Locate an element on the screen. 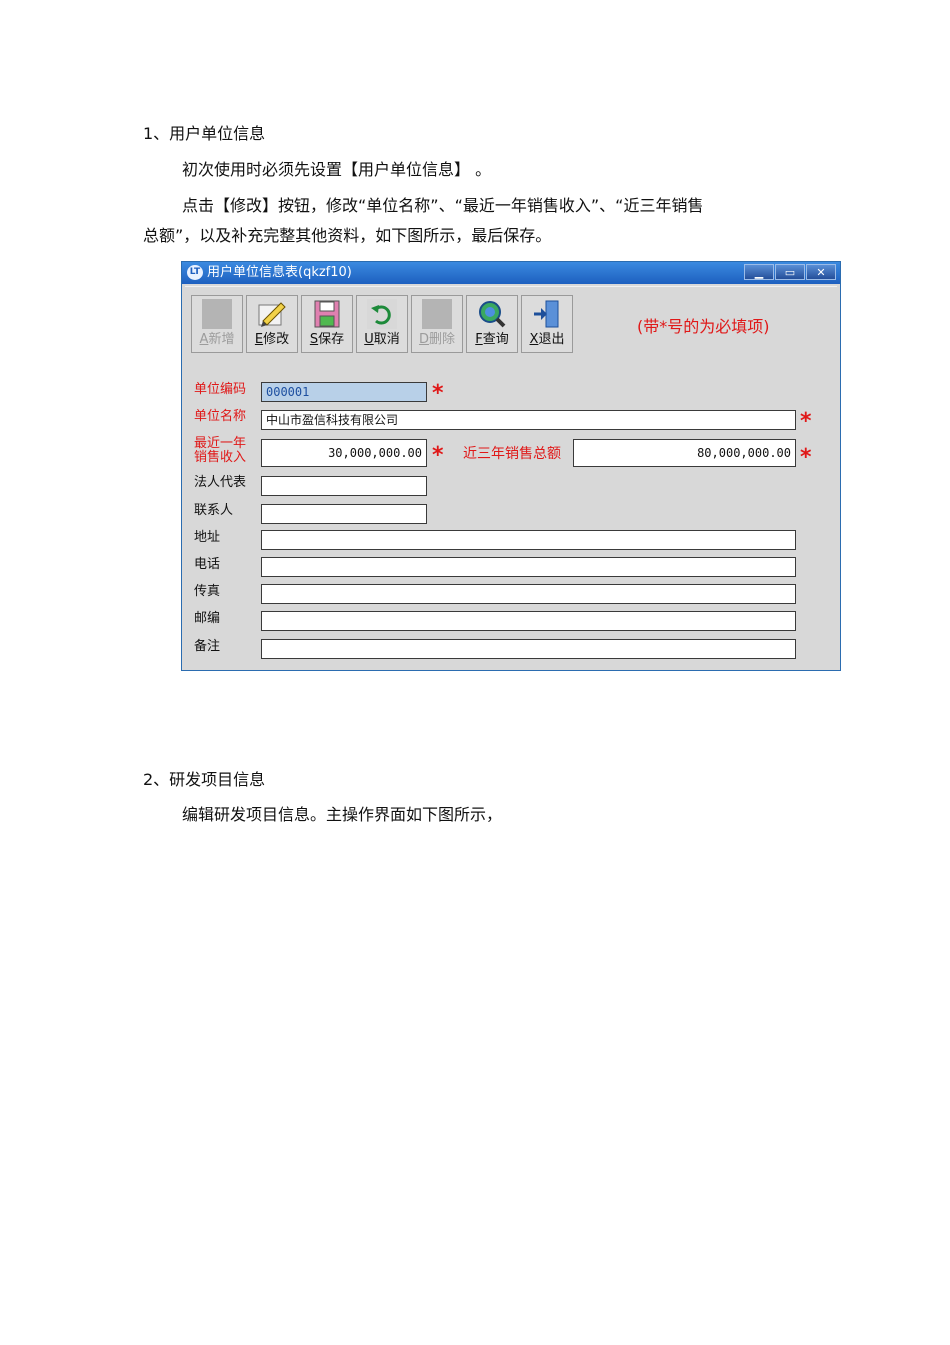 The image size is (950, 1345). minimize-button: ▁ is located at coordinates (759, 272).